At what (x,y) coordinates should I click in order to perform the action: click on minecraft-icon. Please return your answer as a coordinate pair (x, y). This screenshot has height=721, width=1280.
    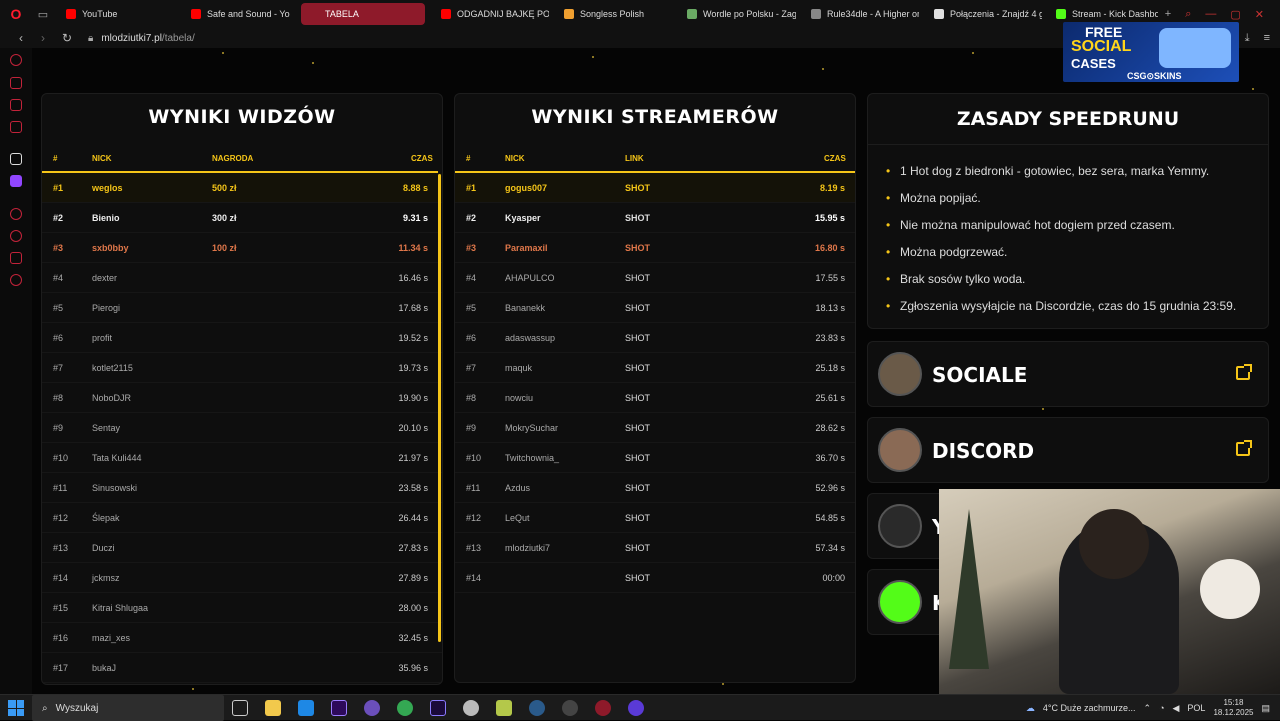
    Looking at the image, I should click on (504, 708).